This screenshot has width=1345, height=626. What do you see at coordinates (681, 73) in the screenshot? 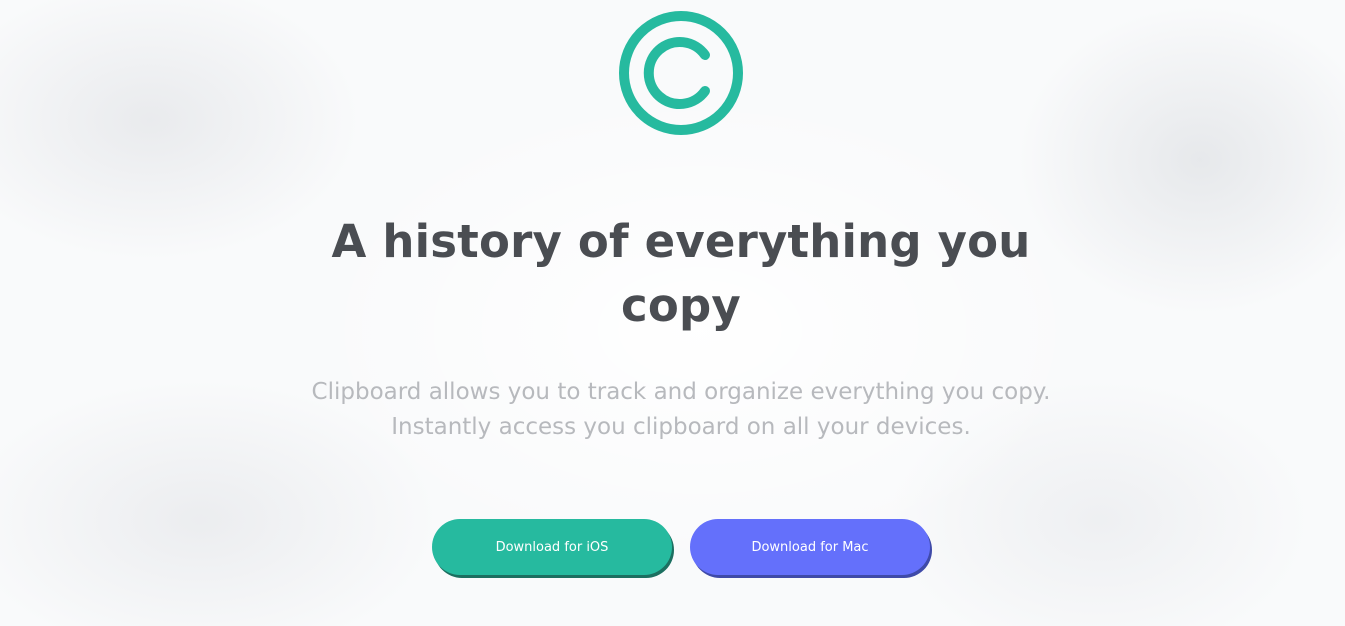
I see `clipboard-logo-icon` at bounding box center [681, 73].